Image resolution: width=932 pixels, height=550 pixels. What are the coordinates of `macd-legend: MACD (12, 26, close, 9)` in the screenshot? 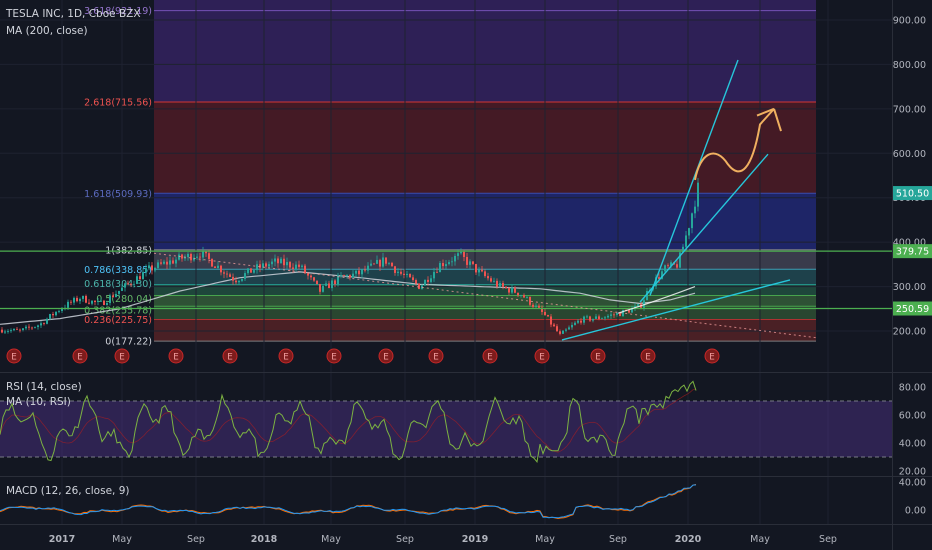 It's located at (67, 491).